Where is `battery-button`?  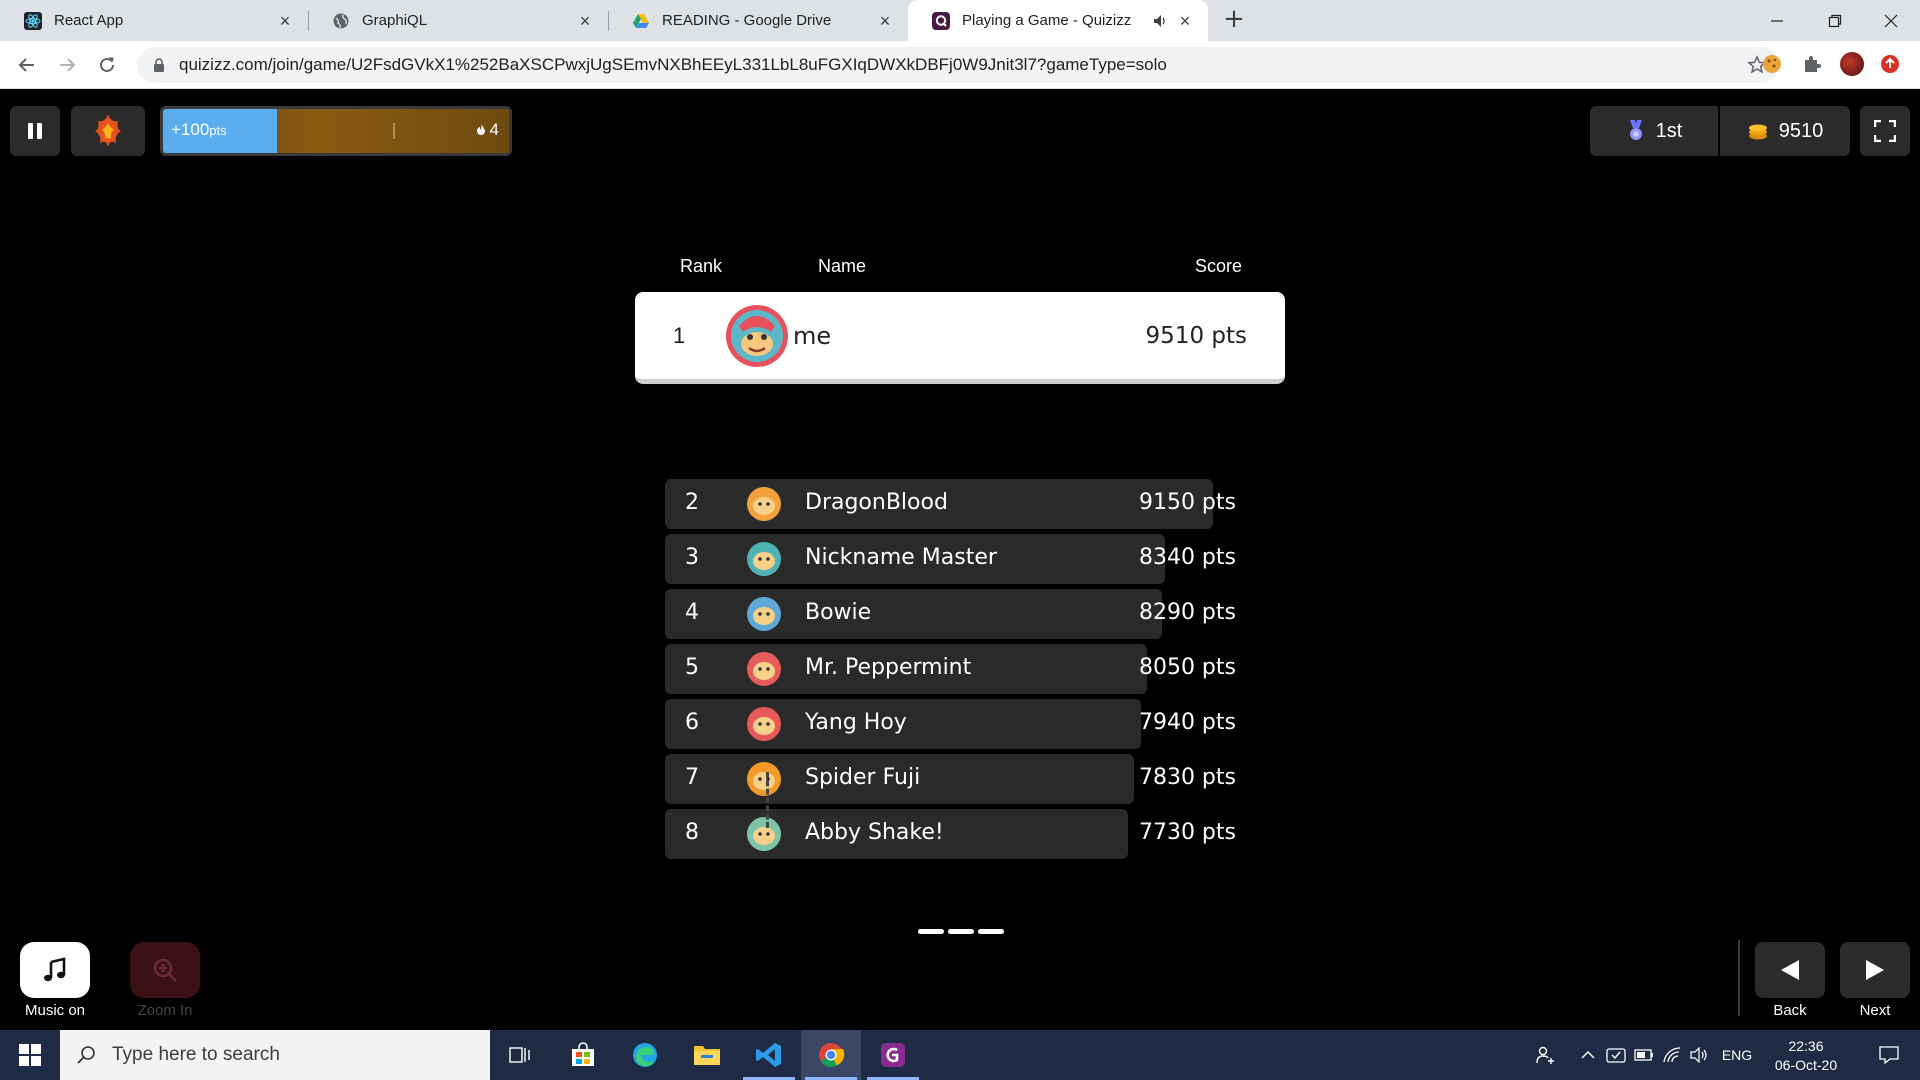
battery-button is located at coordinates (1644, 1055).